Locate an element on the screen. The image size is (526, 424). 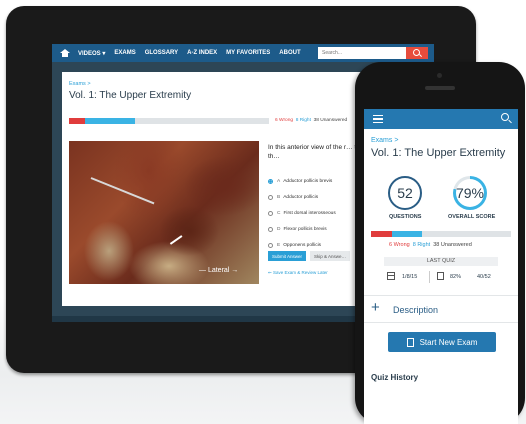
option-text: Flexor pollicis brevis is located at coordinates (305, 229).